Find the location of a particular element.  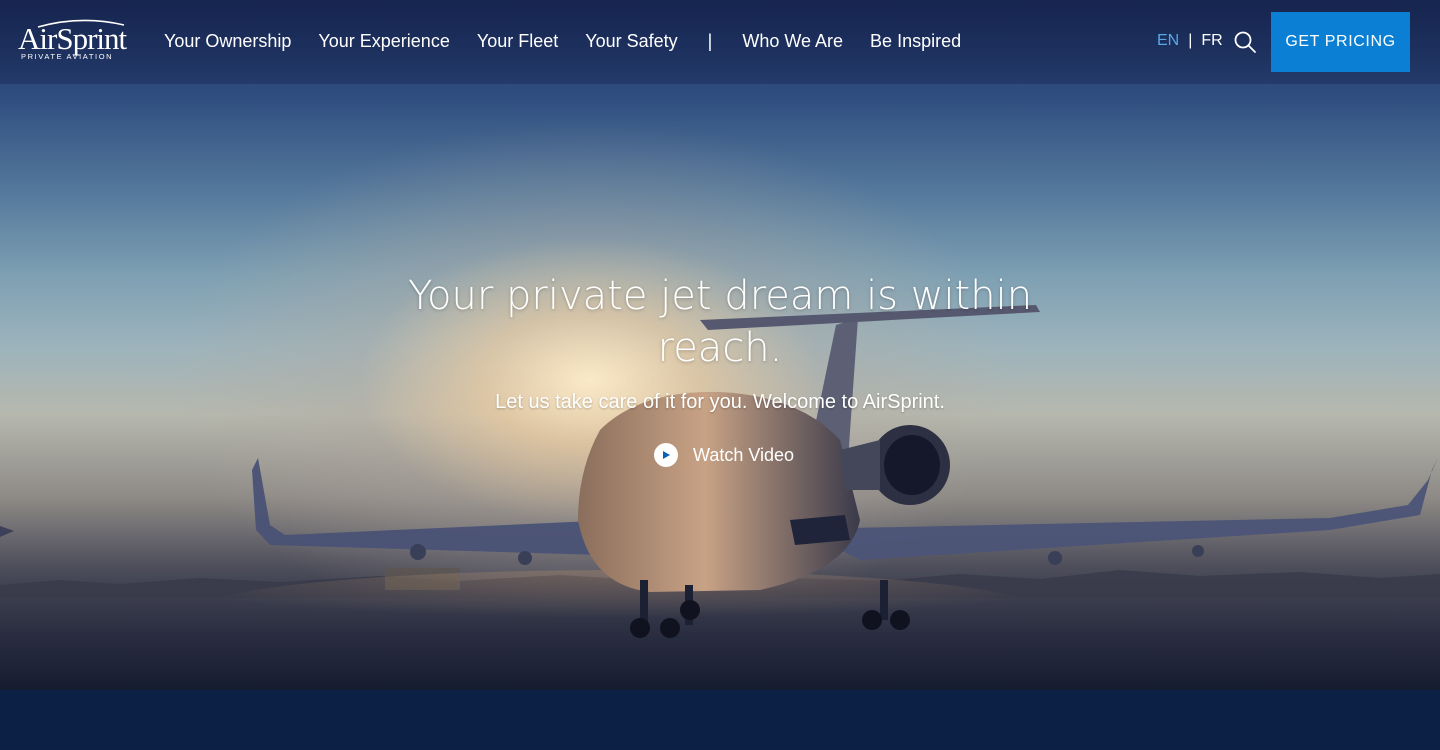

watch-video-link: Watch Video is located at coordinates (724, 455).